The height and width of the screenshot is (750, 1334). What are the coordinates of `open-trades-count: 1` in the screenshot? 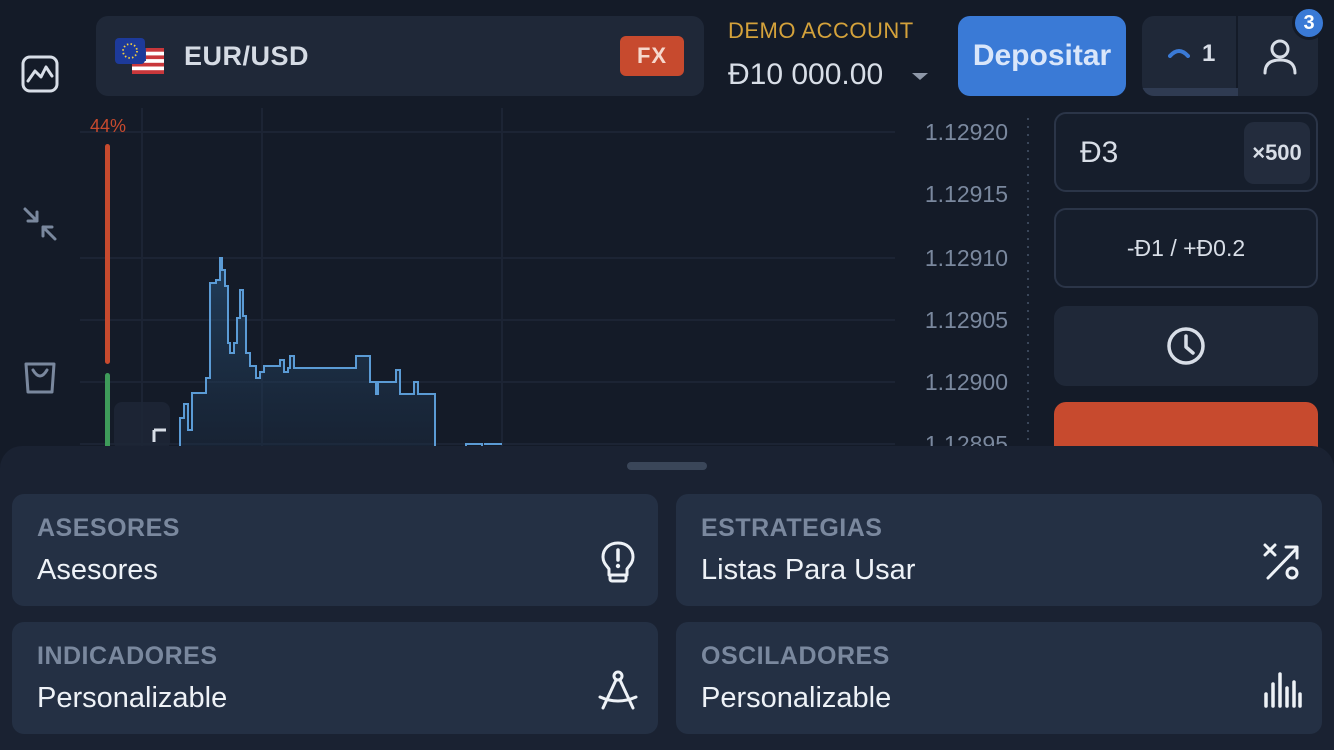 It's located at (1209, 53).